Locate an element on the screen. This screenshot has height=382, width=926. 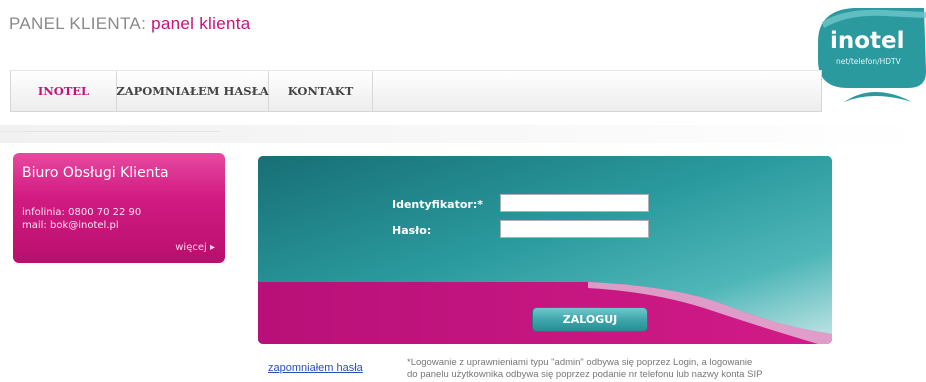
divider-line is located at coordinates (110, 131).